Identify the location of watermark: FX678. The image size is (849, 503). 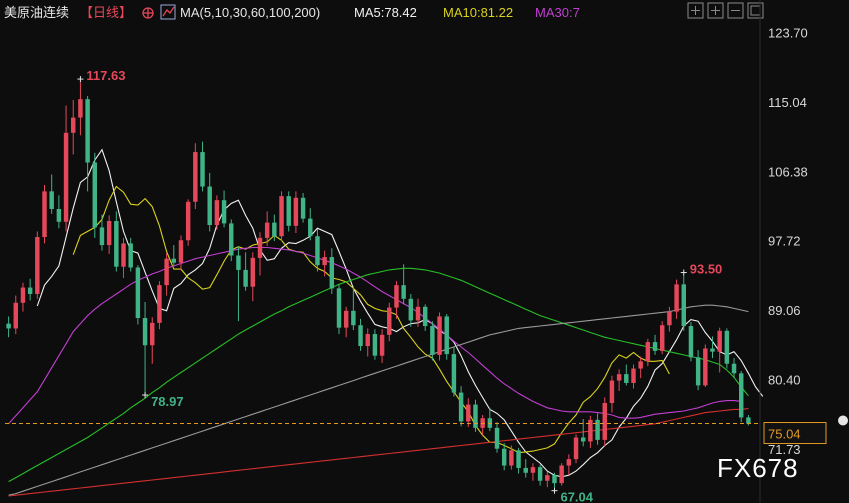
(758, 468).